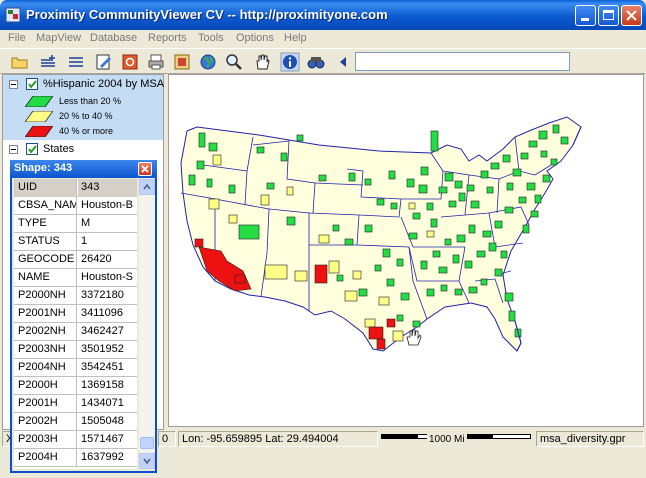  Describe the element at coordinates (39, 116) in the screenshot. I see `swatch-mid` at that location.